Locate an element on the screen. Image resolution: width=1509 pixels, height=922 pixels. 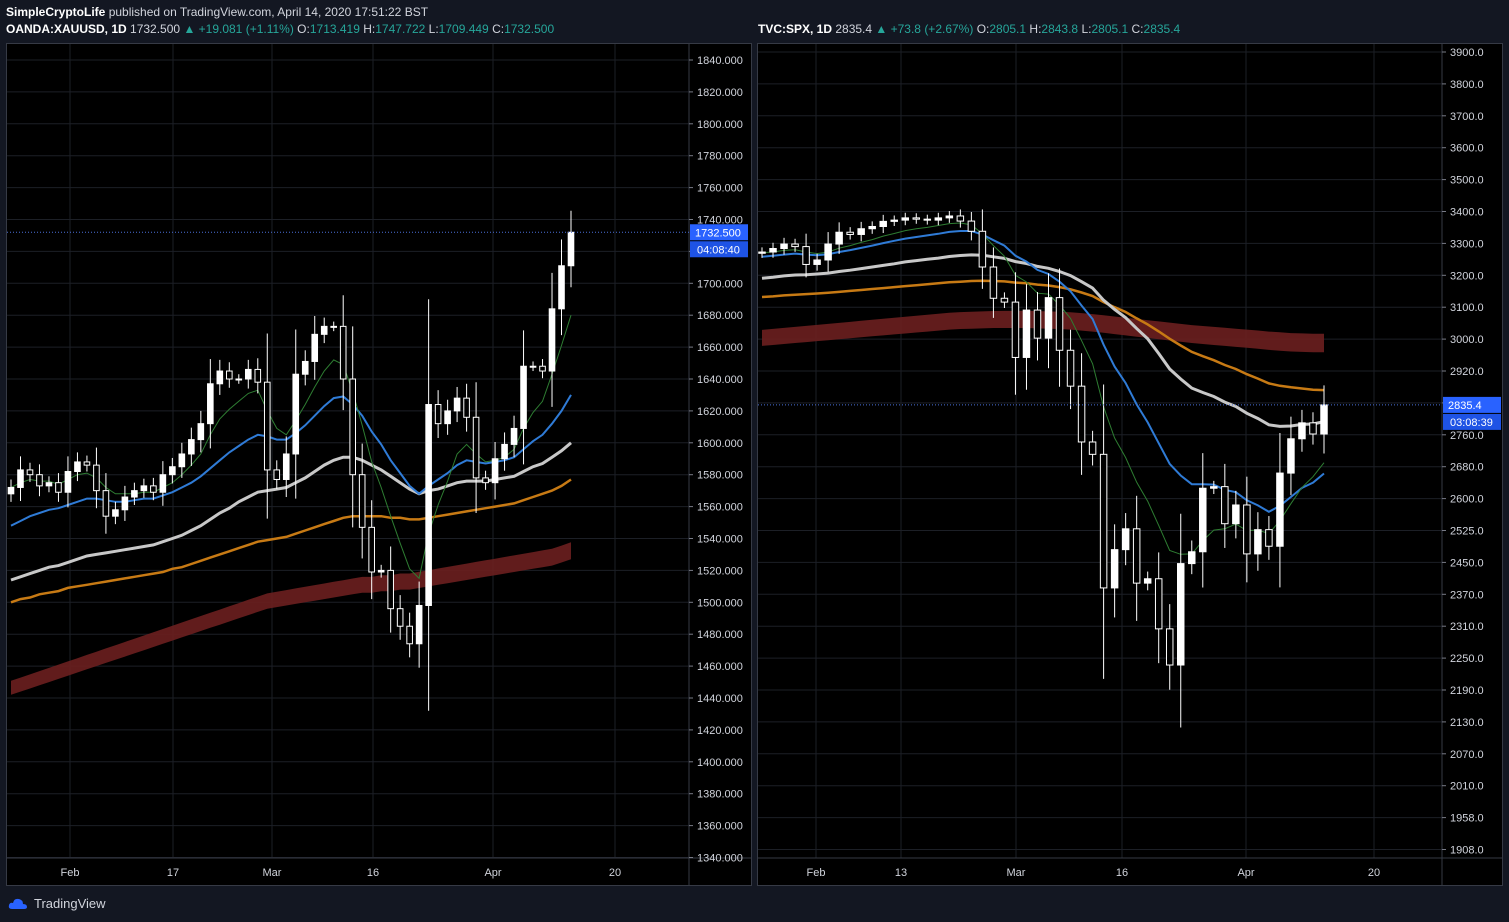
price-tick-label: 3300.0 is located at coordinates (1467, 244).